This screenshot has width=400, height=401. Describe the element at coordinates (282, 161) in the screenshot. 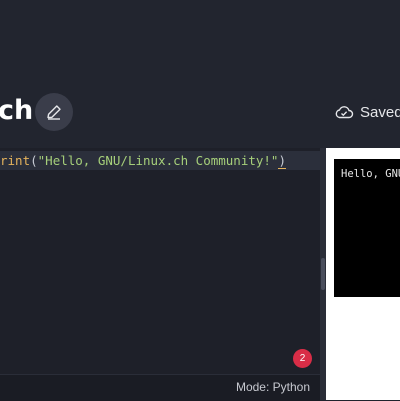

I see `code-close-paren: )` at that location.